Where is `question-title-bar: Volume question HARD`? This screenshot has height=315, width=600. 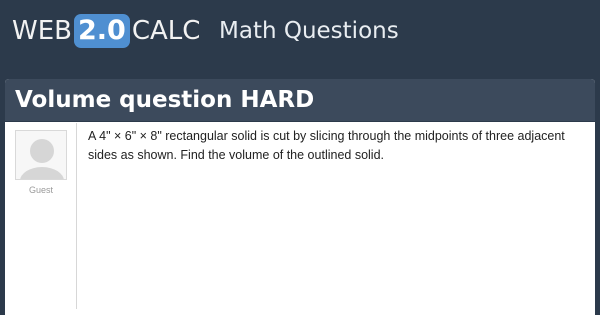 question-title-bar: Volume question HARD is located at coordinates (300, 100).